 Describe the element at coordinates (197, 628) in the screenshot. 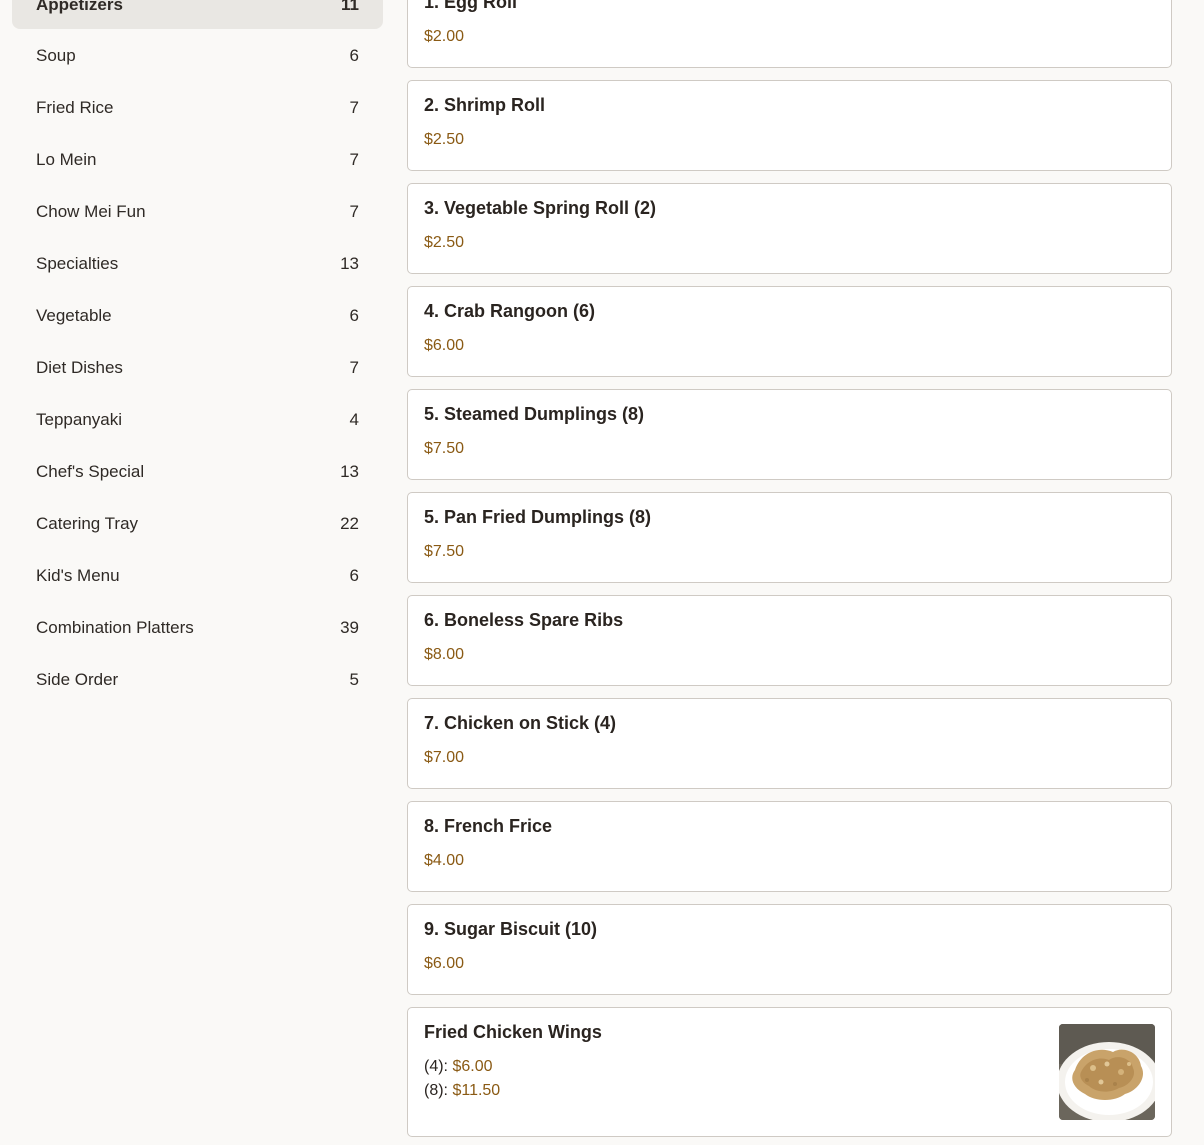

I see `category-combination-platters: Combination Platters 39` at that location.